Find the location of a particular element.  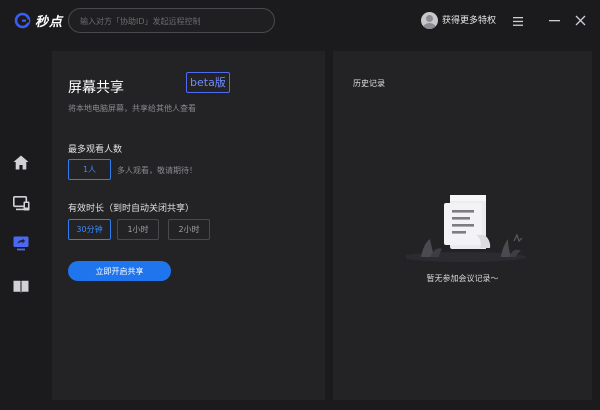

page-subtitle: 将本地电脑屏幕，共享给其他人查看 is located at coordinates (132, 108).